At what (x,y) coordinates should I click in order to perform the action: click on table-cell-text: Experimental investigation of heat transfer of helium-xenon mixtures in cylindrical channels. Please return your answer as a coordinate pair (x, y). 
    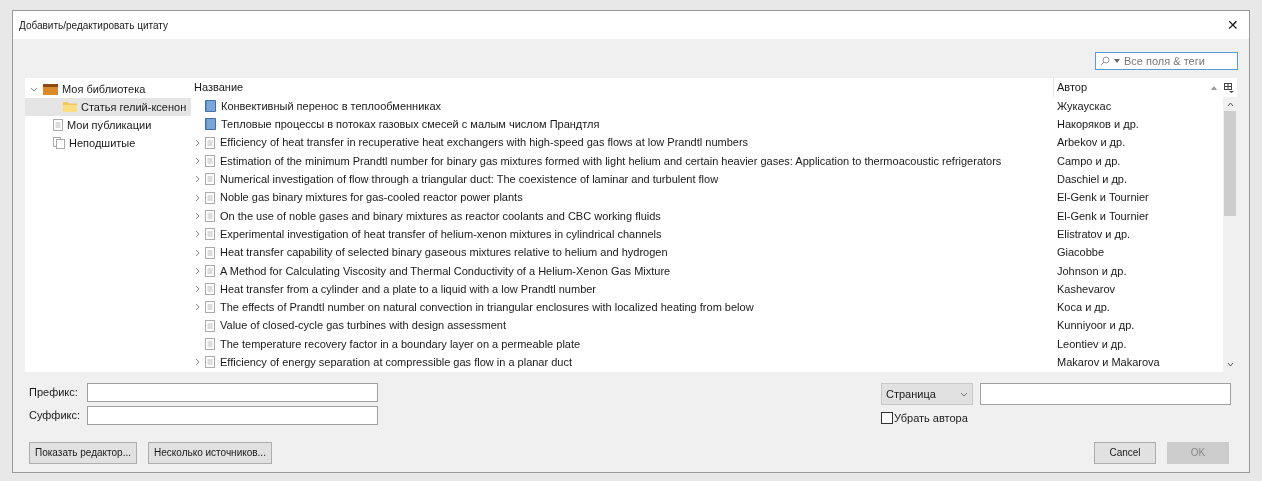
    Looking at the image, I should click on (441, 234).